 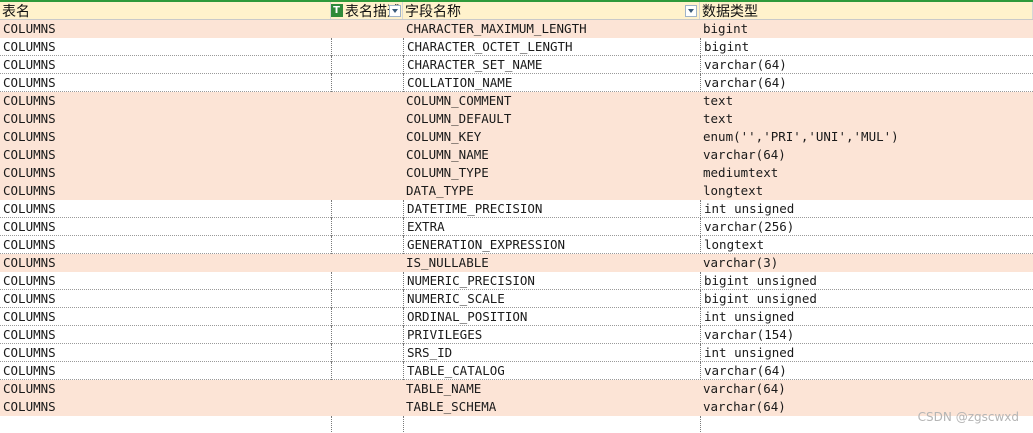 I want to click on table-row: COLUMNS GENERATION_EXPRESSION longtext, so click(x=516, y=245).